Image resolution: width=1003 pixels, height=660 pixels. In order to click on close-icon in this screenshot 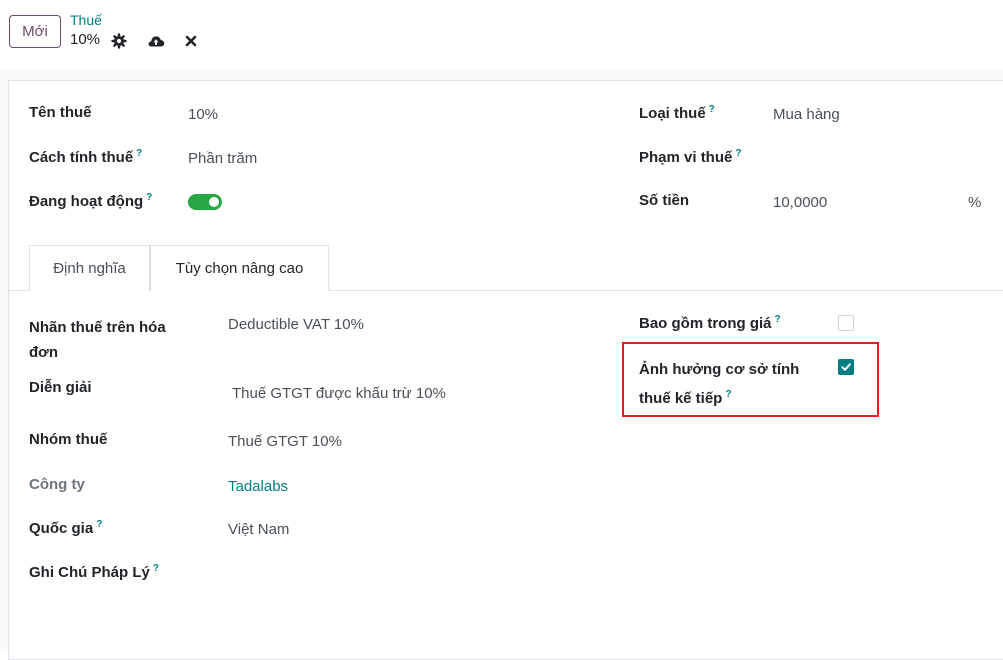, I will do `click(191, 41)`.